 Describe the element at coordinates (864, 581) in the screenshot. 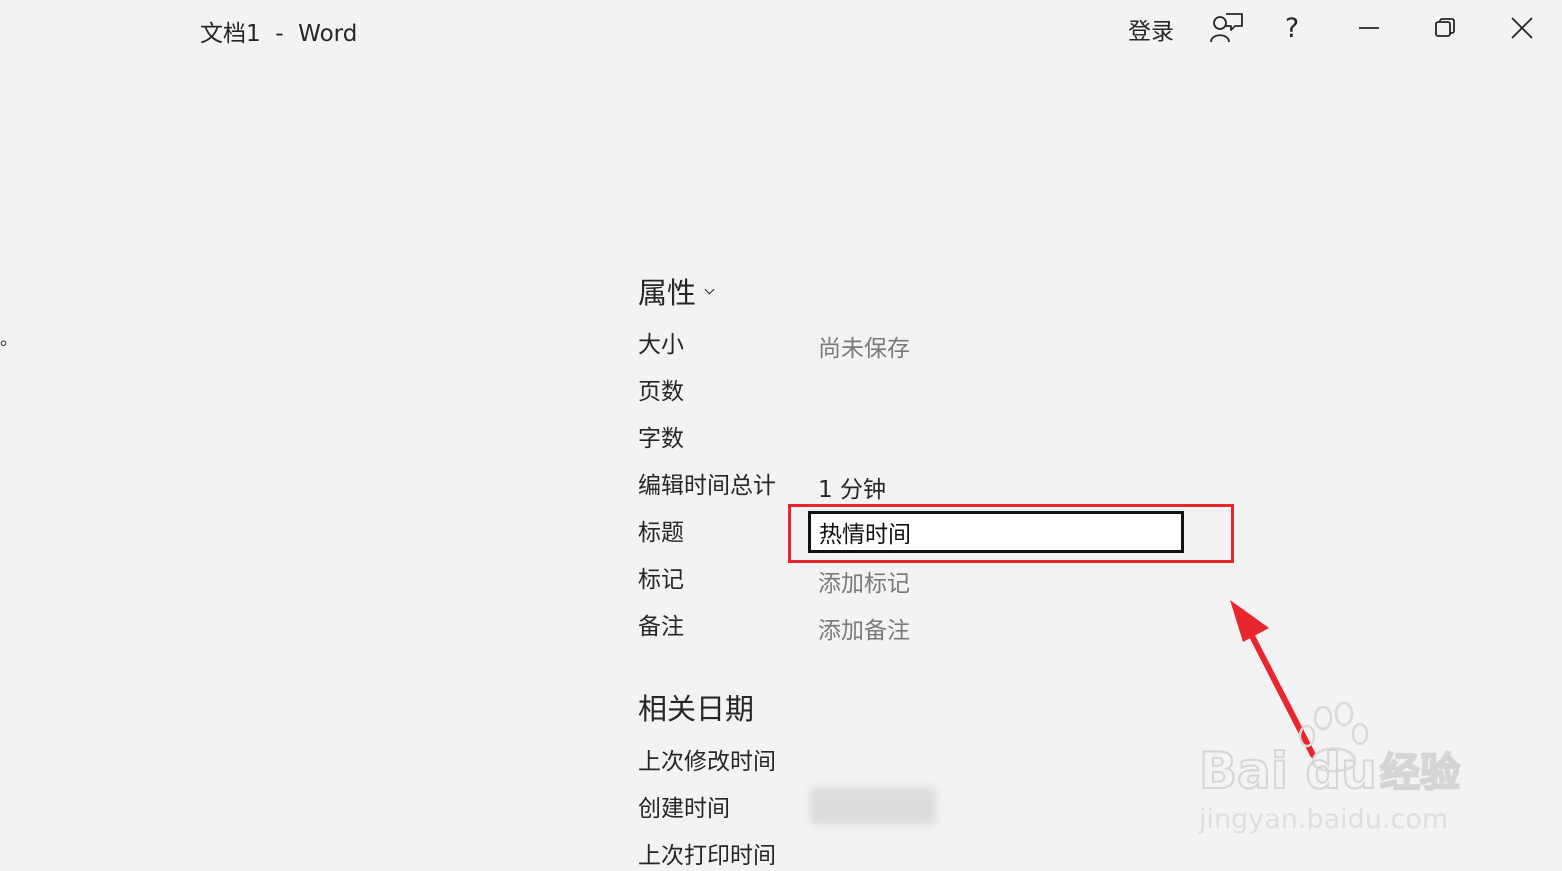

I see `add-tags-field: 添加标记` at that location.